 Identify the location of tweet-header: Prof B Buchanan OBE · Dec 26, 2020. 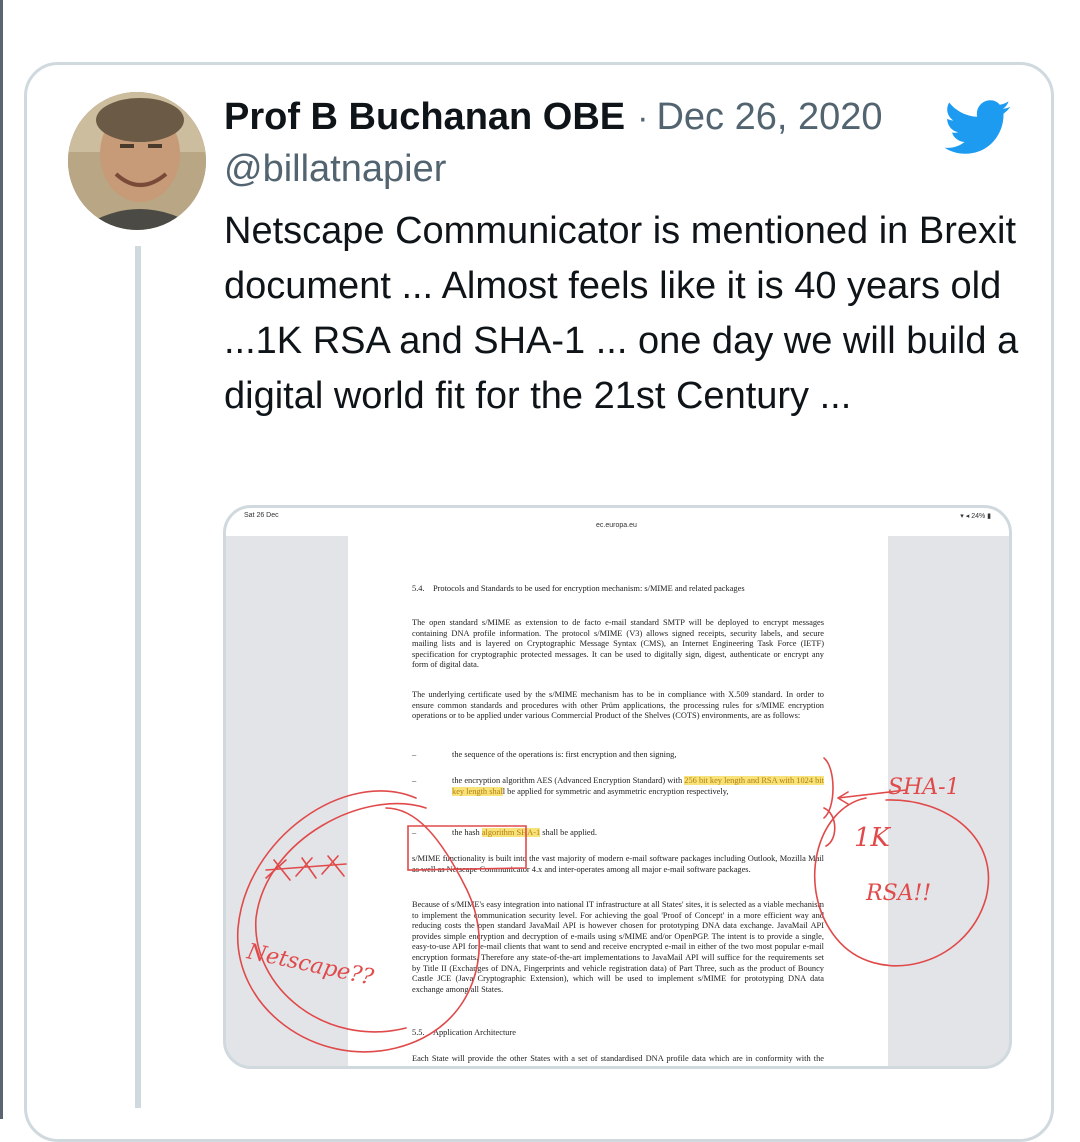
(553, 121).